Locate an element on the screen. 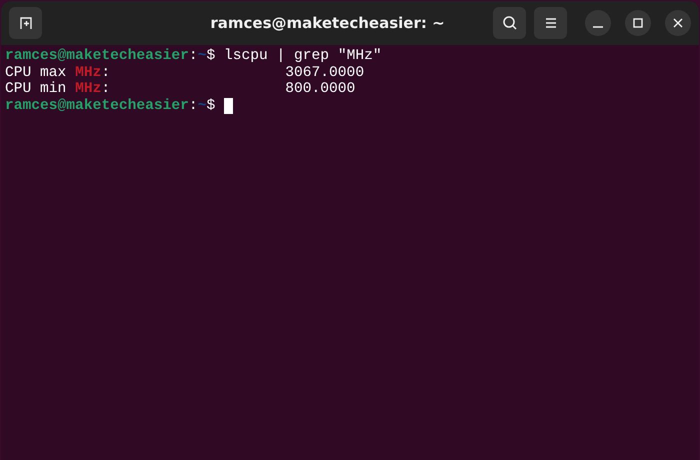 This screenshot has height=460, width=700. terminal-text: $ lscpu | grep "MHz" is located at coordinates (294, 56).